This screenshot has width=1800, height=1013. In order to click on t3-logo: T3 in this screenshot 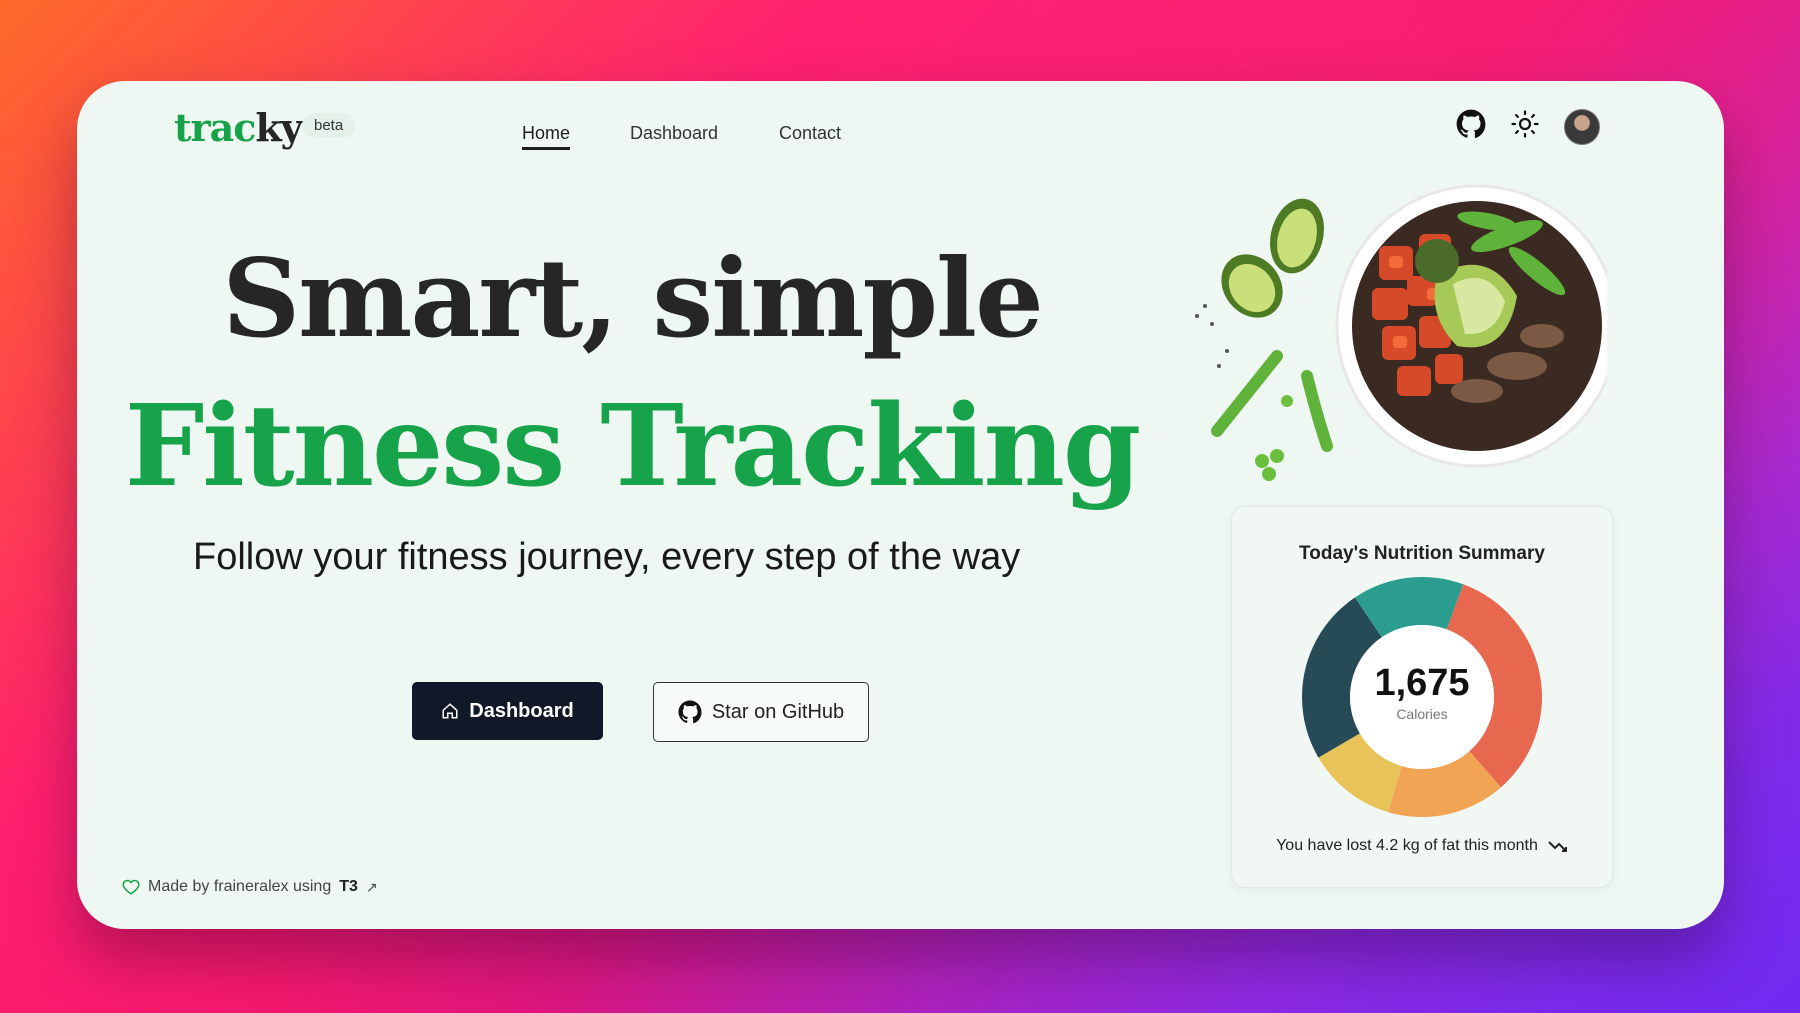, I will do `click(348, 886)`.